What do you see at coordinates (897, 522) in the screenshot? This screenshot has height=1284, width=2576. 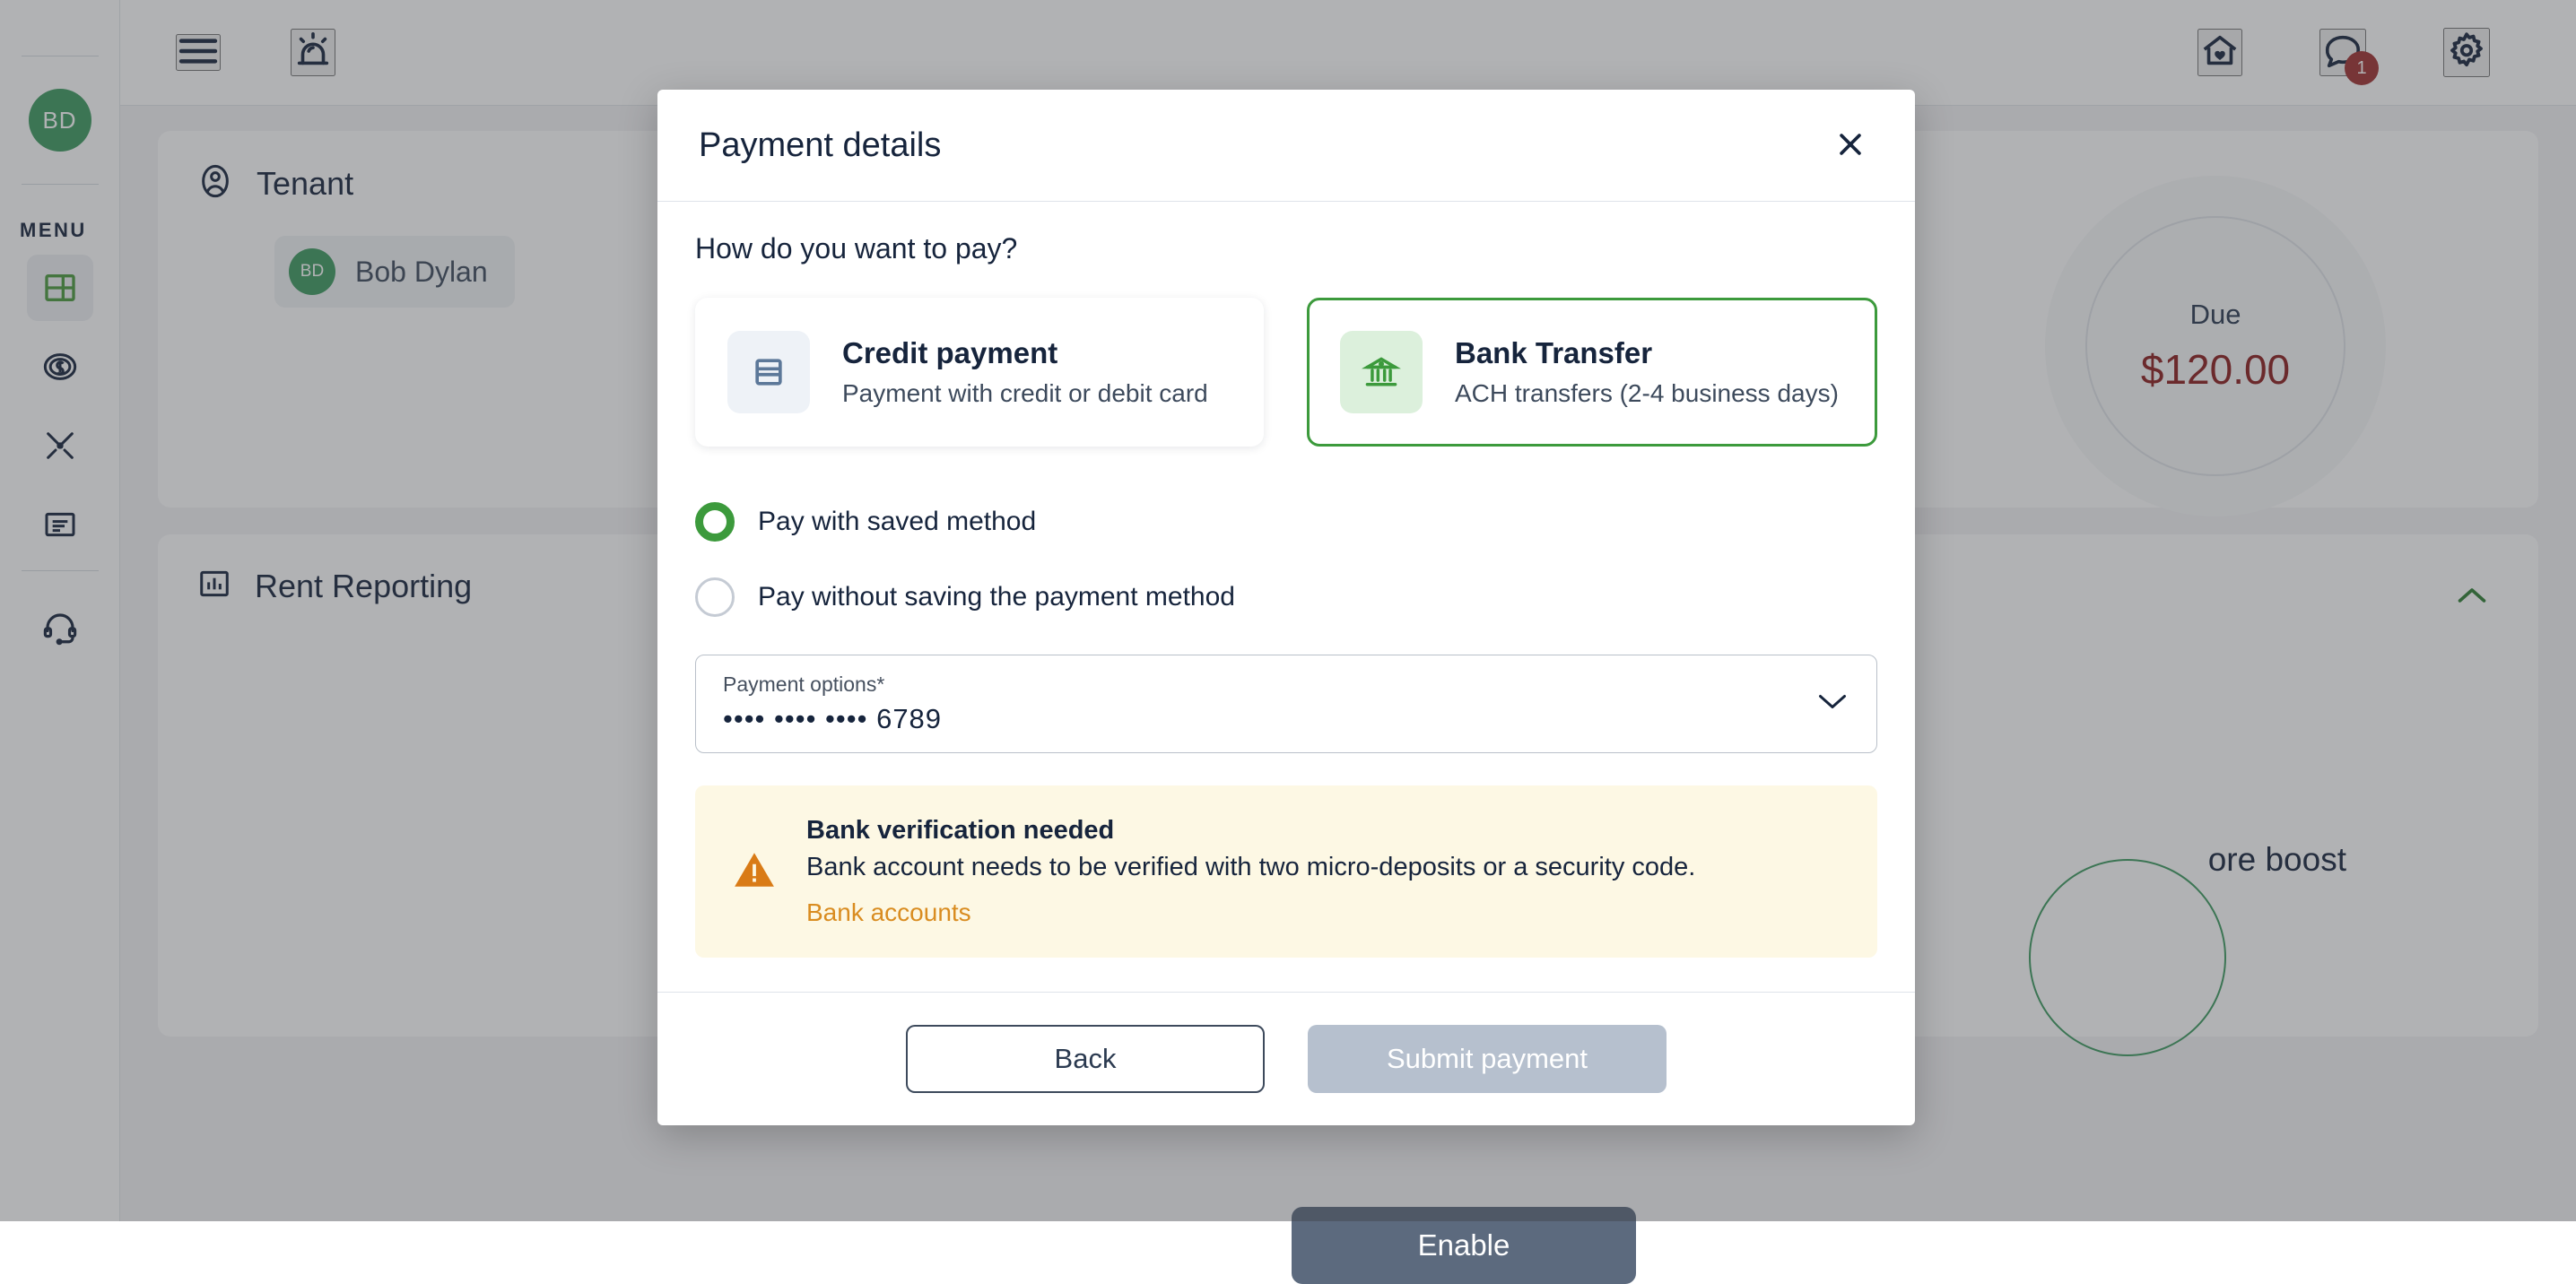 I see `radio-pay-with-saved-label: Pay with saved method` at bounding box center [897, 522].